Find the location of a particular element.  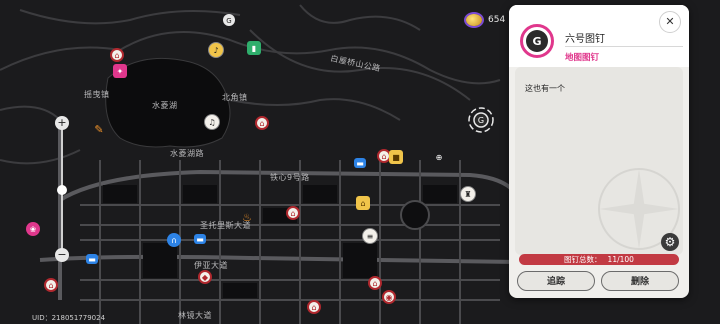

currency-display: 654 is located at coordinates (485, 20).